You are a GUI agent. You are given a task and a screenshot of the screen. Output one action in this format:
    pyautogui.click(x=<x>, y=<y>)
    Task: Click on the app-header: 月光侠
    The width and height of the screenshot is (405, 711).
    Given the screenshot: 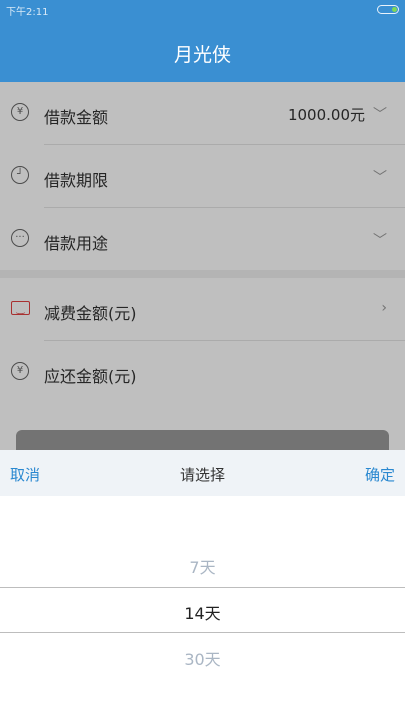 What is the action you would take?
    pyautogui.click(x=202, y=51)
    